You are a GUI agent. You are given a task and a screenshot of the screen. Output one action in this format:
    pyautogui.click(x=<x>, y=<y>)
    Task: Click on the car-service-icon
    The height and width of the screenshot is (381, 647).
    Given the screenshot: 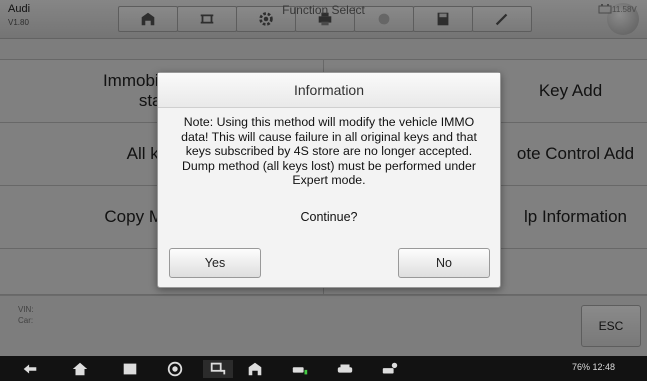 What is the action you would take?
    pyautogui.click(x=300, y=371)
    